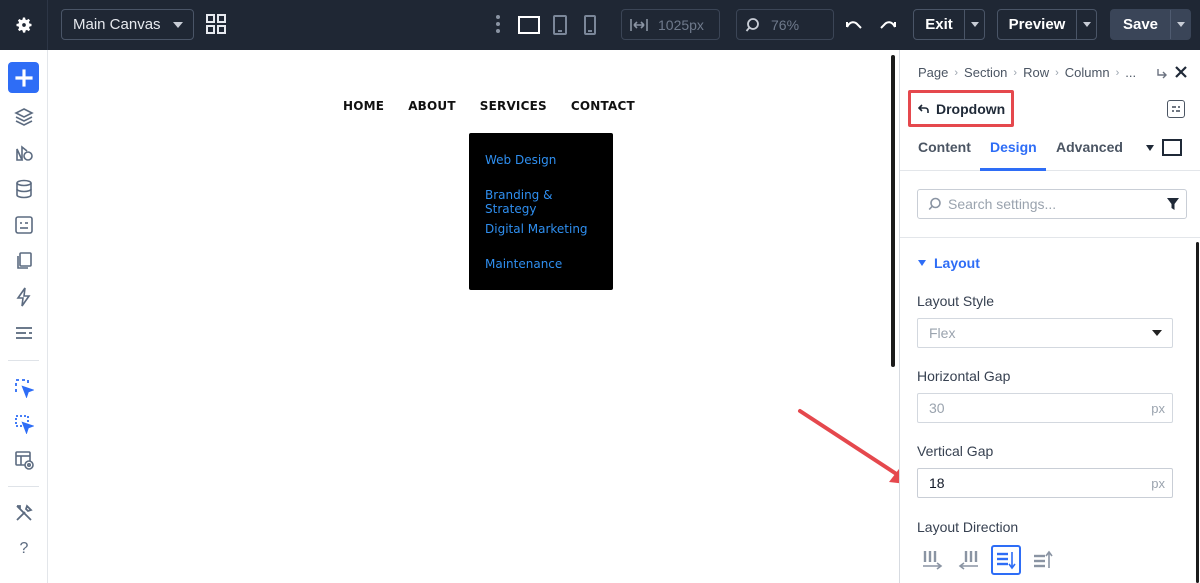 The width and height of the screenshot is (1200, 583). I want to click on plus-icon, so click(23, 77).